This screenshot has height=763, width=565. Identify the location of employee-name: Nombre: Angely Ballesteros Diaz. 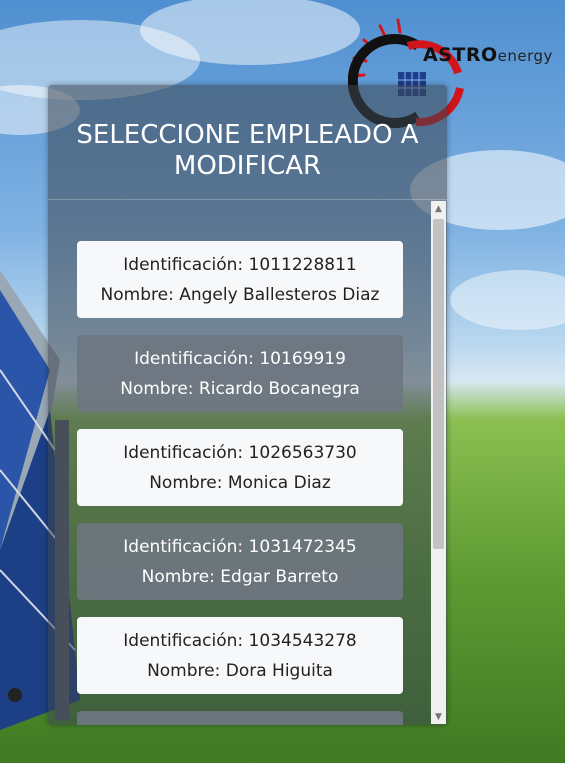
(240, 294).